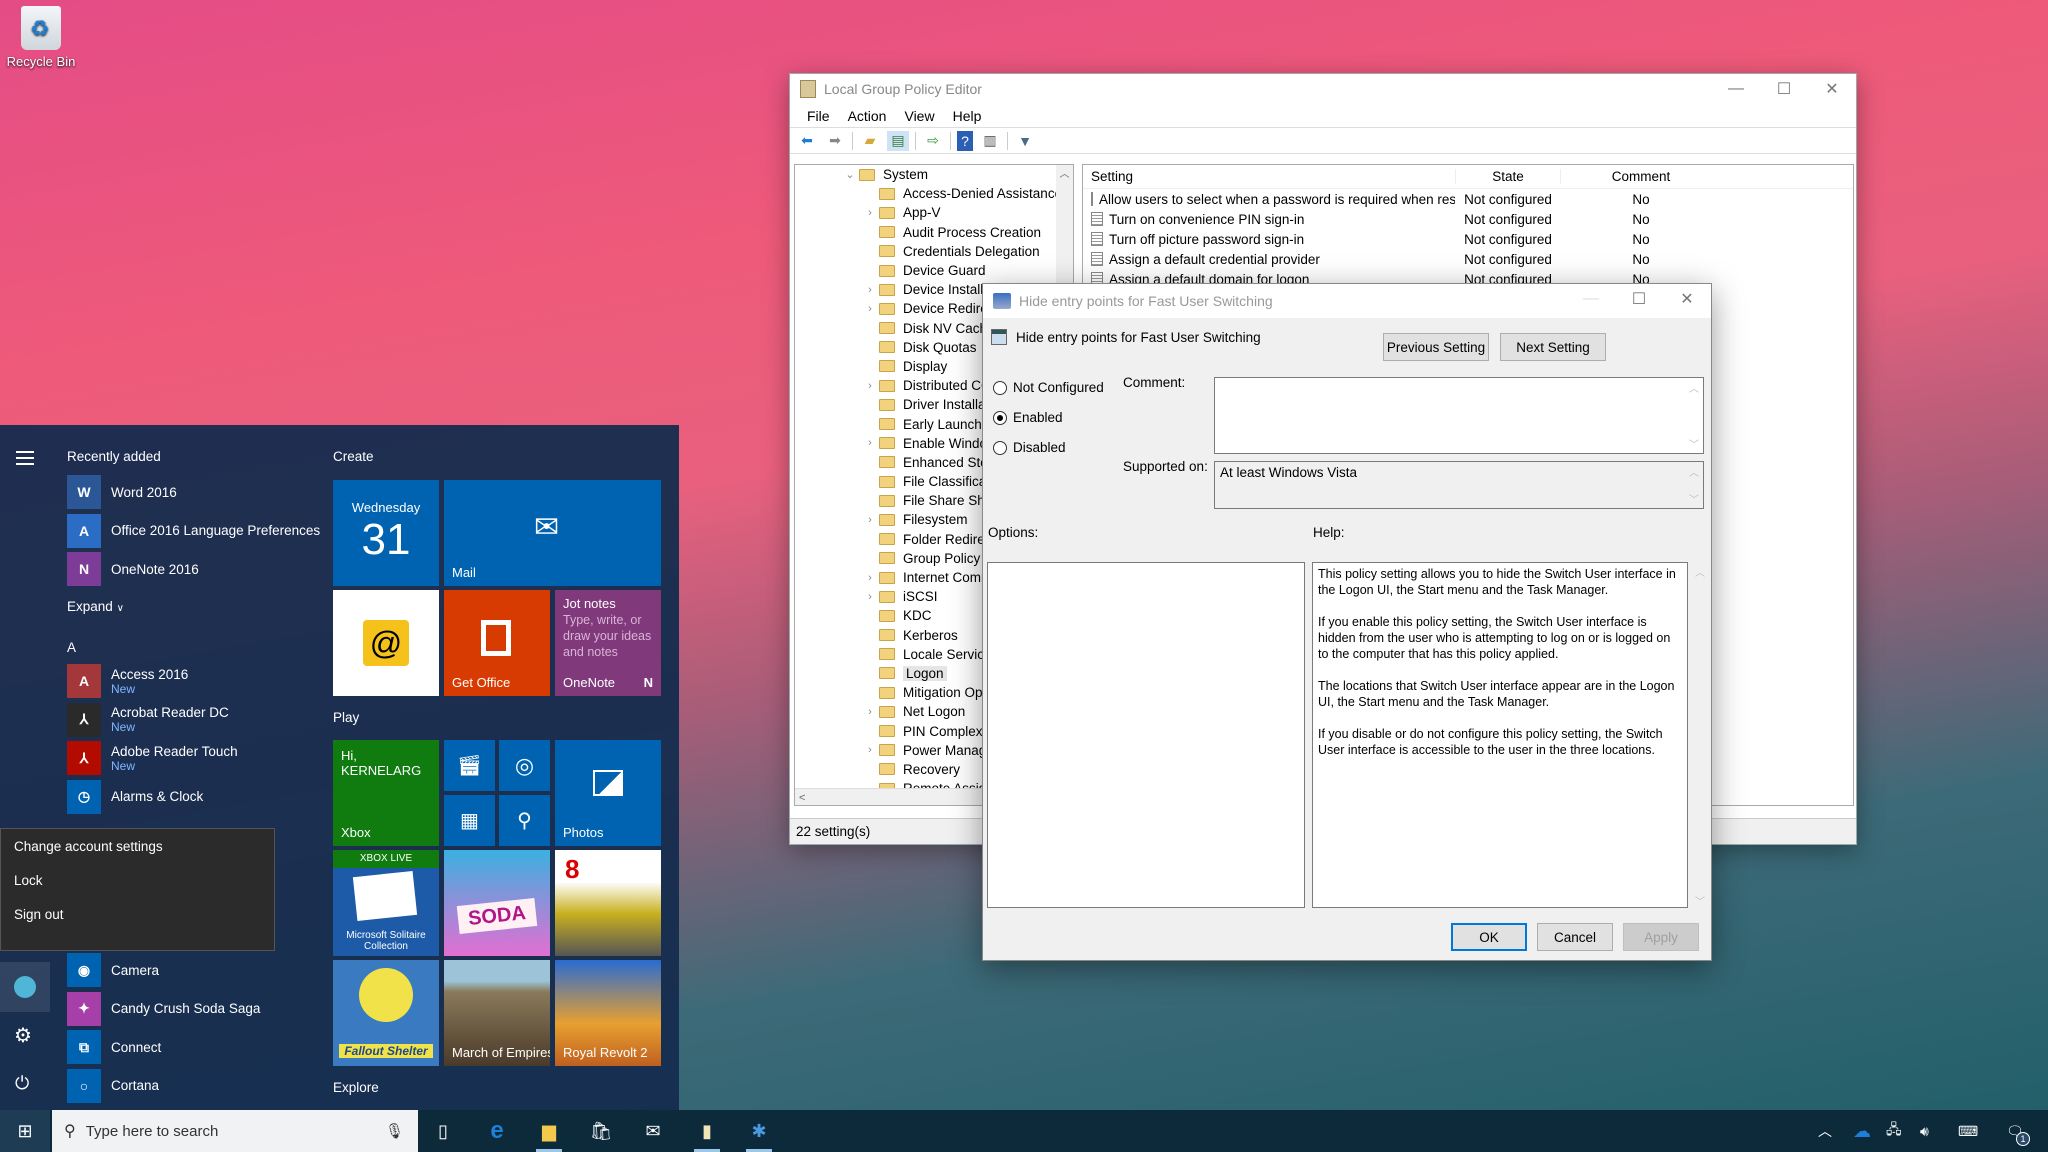 The width and height of the screenshot is (2048, 1152). Describe the element at coordinates (867, 116) in the screenshot. I see `menu-action: Action` at that location.